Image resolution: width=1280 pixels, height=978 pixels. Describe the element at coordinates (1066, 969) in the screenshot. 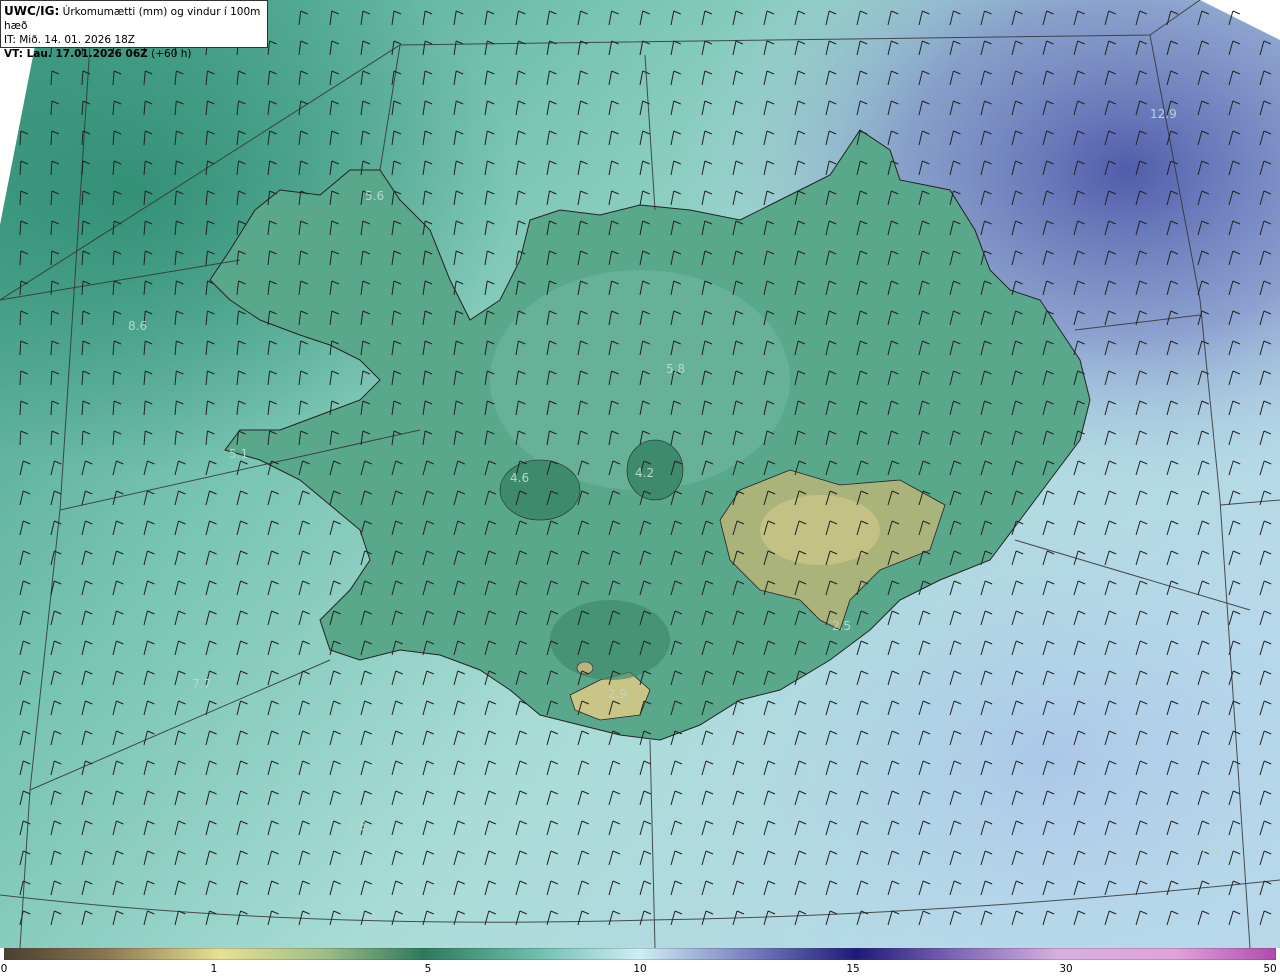

I see `colorbar-tick-30: 30` at that location.